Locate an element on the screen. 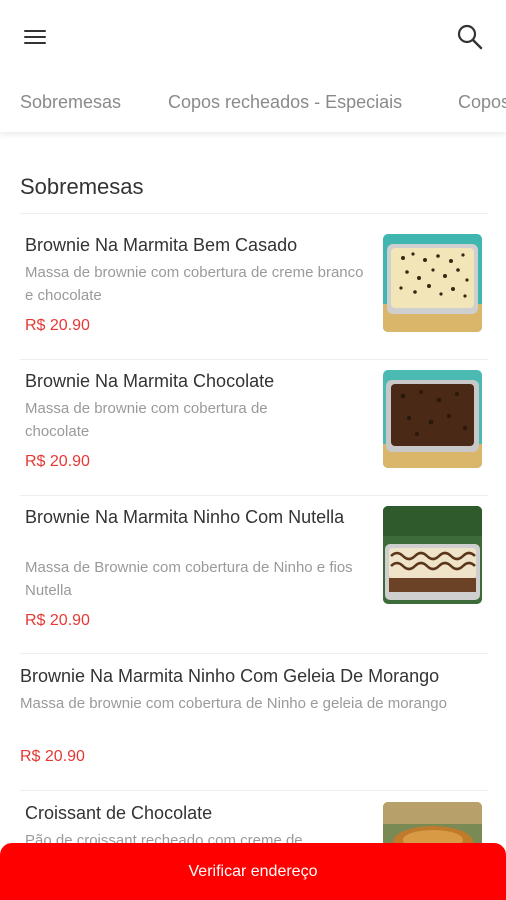 The width and height of the screenshot is (506, 900). top-bar is located at coordinates (253, 36).